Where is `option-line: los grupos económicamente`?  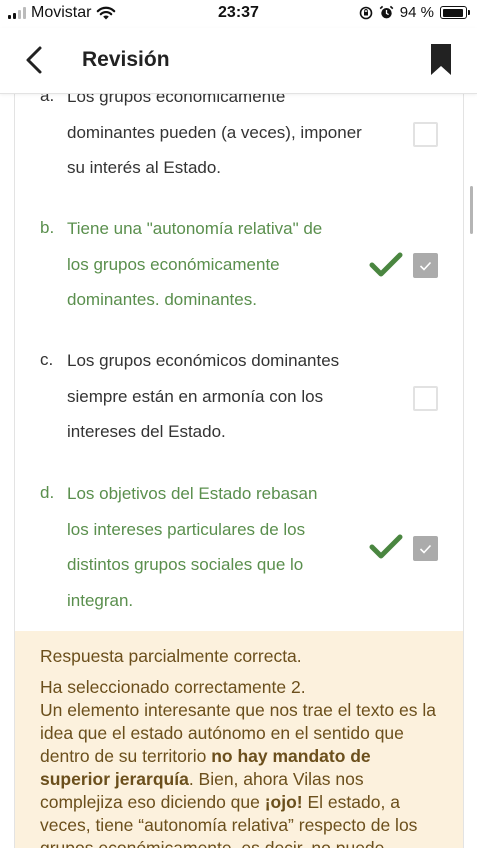 option-line: los grupos económicamente is located at coordinates (173, 264).